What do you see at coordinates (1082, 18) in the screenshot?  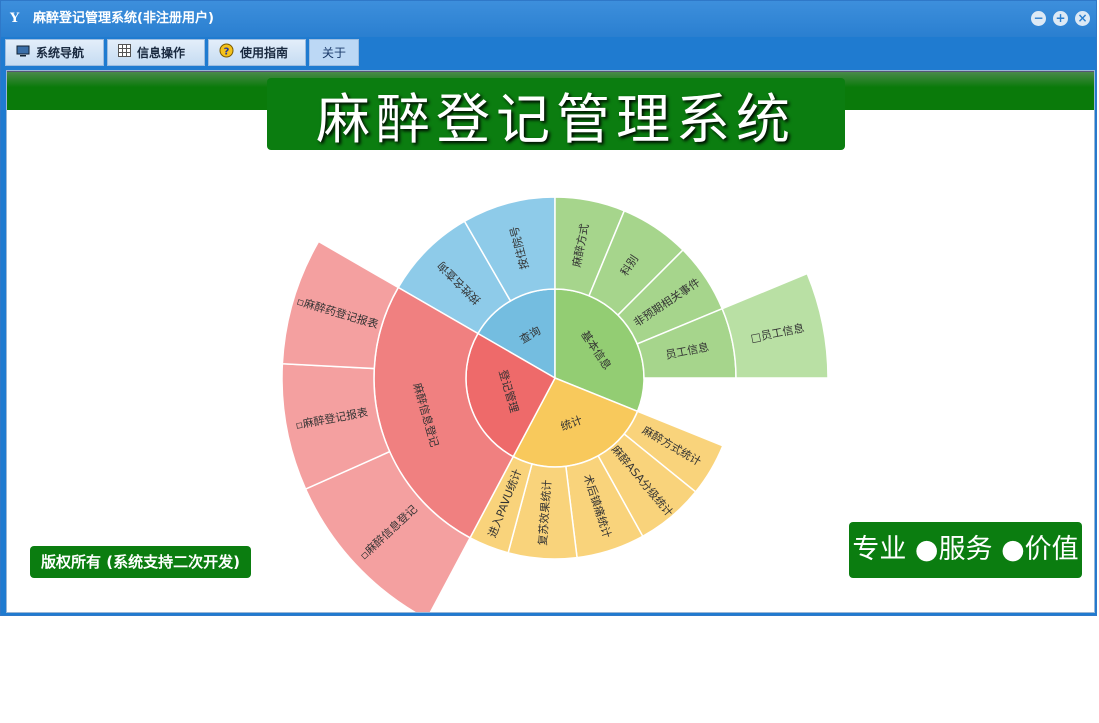 I see `close-button: ×` at bounding box center [1082, 18].